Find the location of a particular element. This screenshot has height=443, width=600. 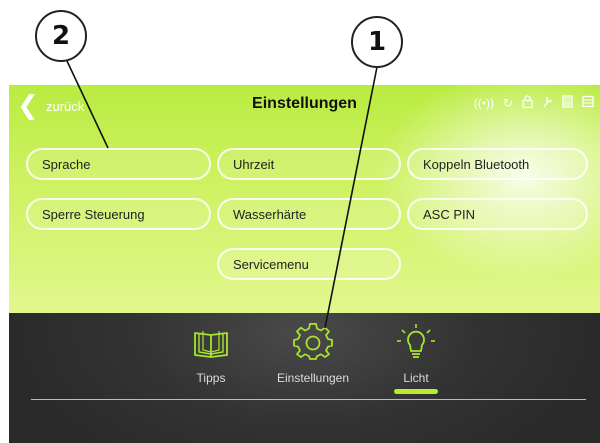

nav-einstellungen: Einstellungen is located at coordinates (313, 354).